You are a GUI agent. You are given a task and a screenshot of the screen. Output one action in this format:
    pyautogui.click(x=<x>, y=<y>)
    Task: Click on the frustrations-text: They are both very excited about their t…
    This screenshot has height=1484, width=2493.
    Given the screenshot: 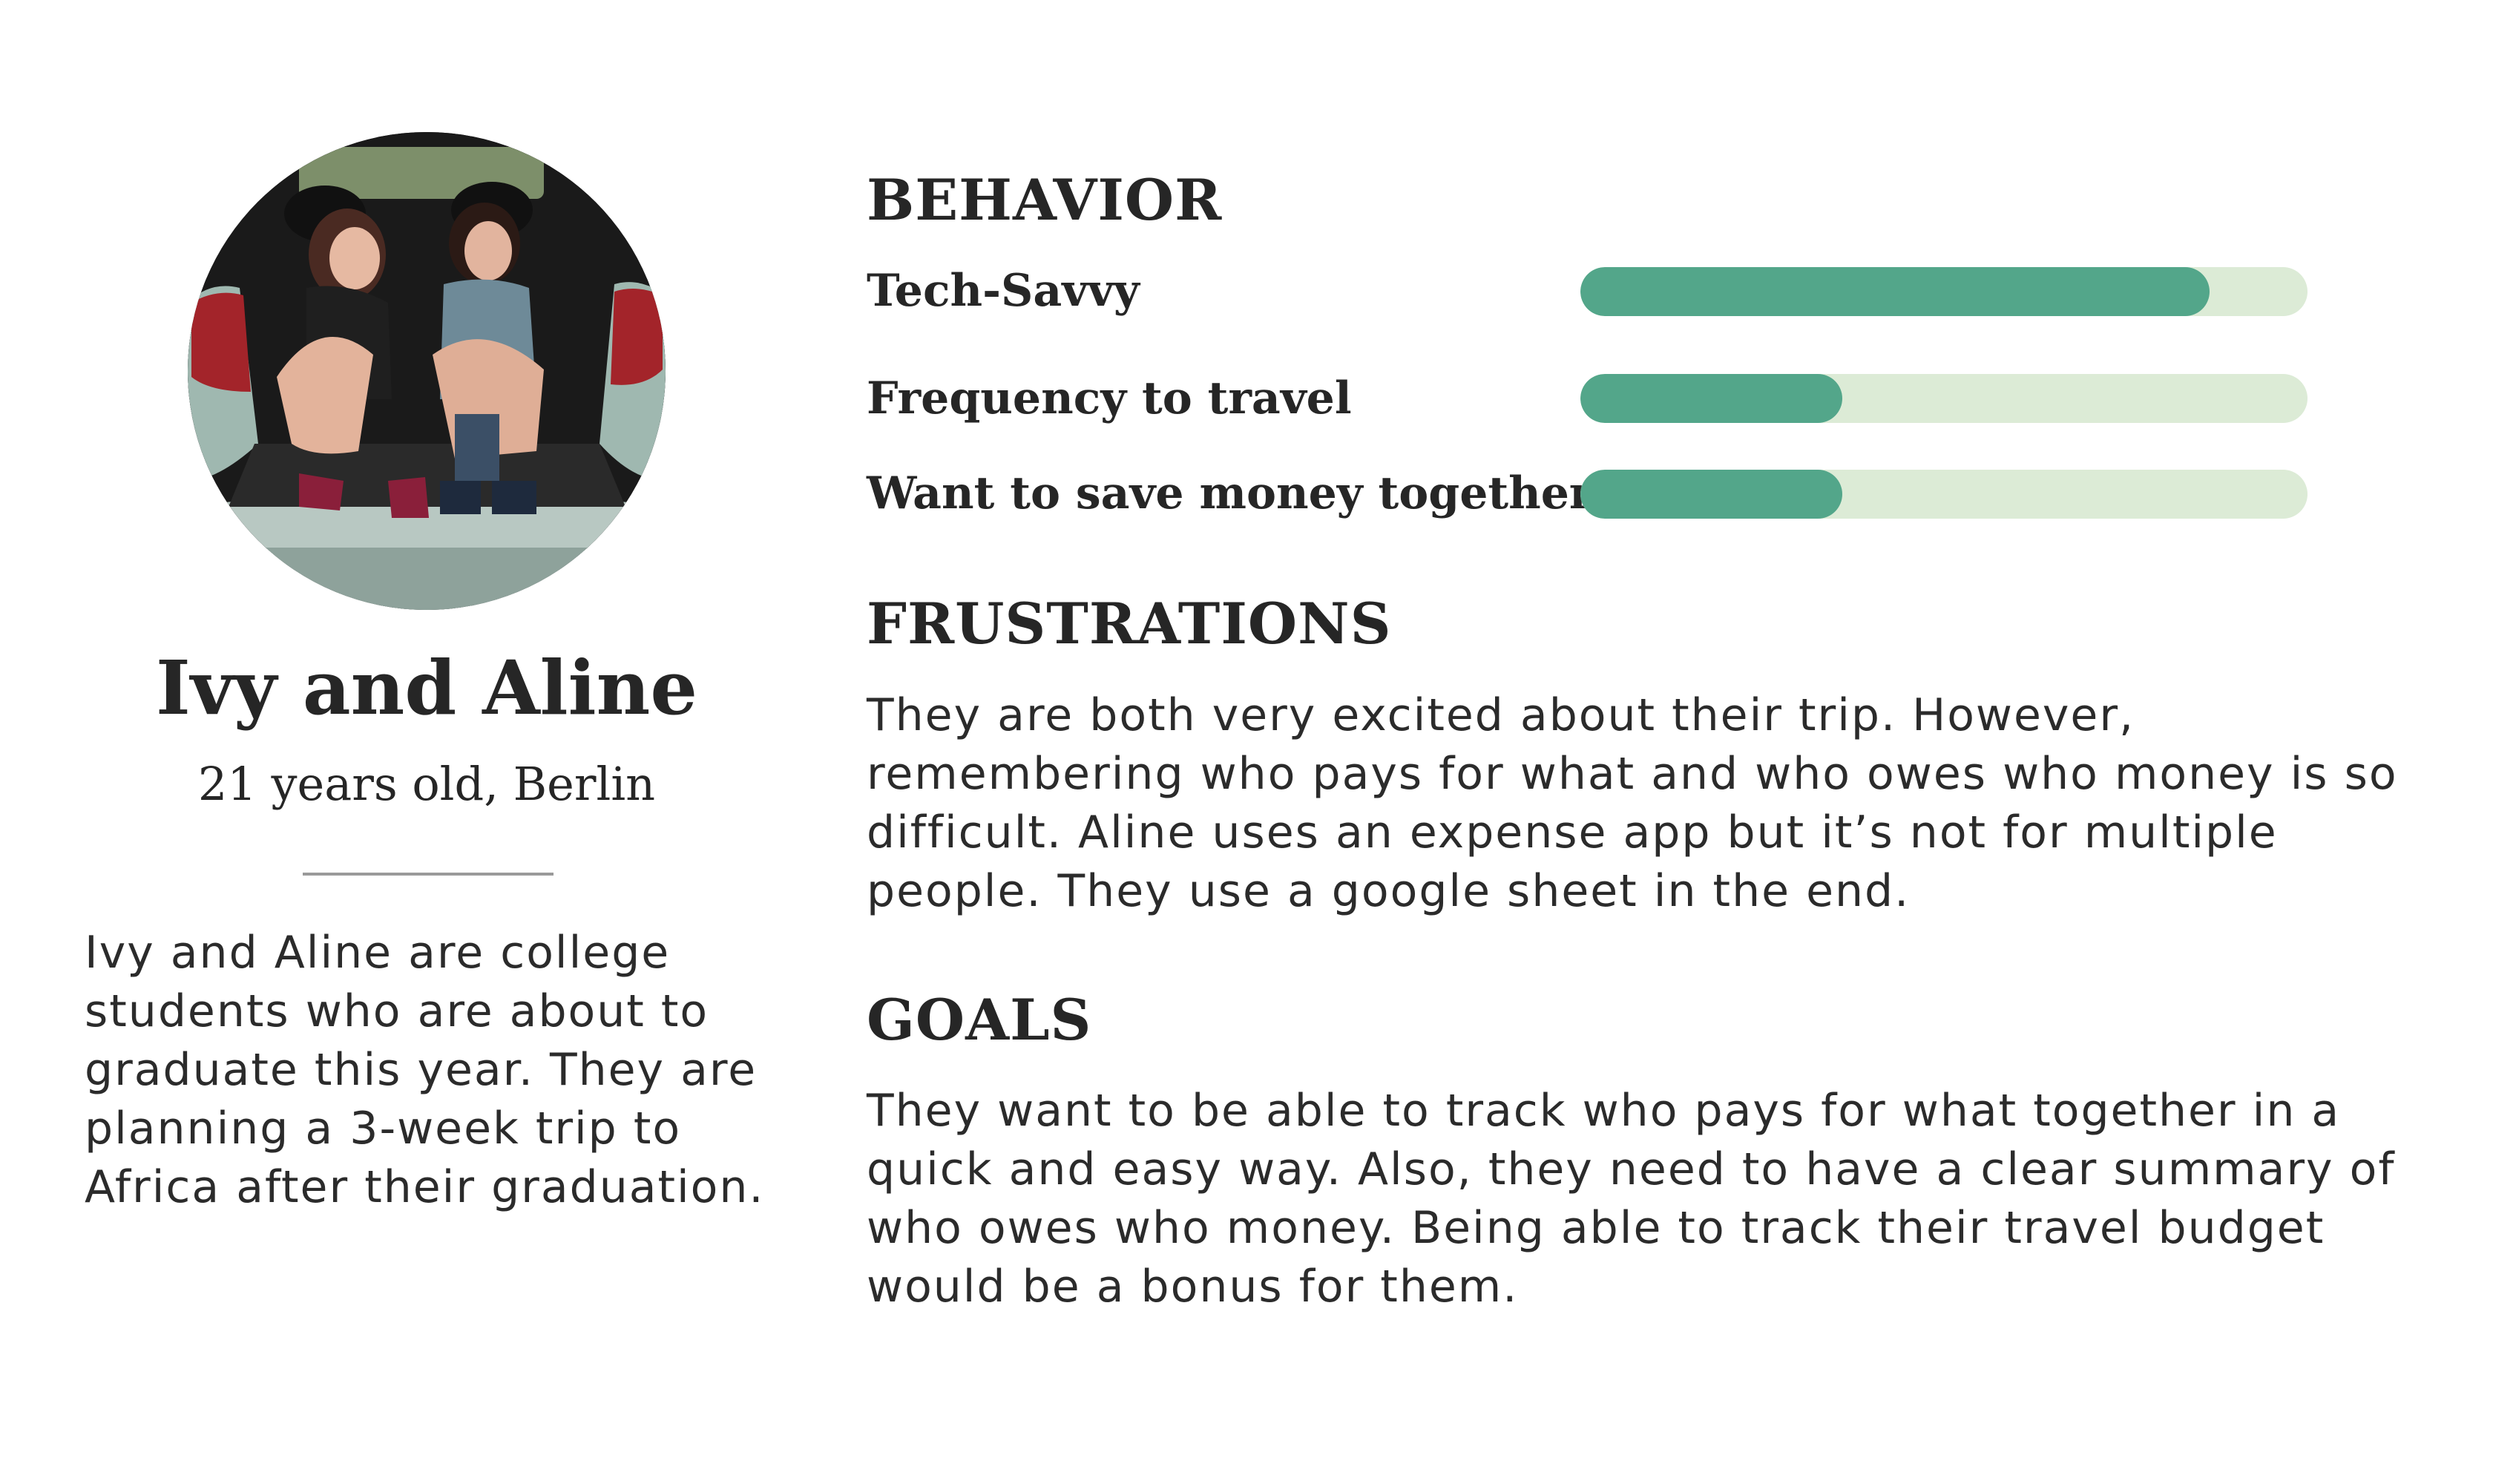 What is the action you would take?
    pyautogui.click(x=1632, y=803)
    